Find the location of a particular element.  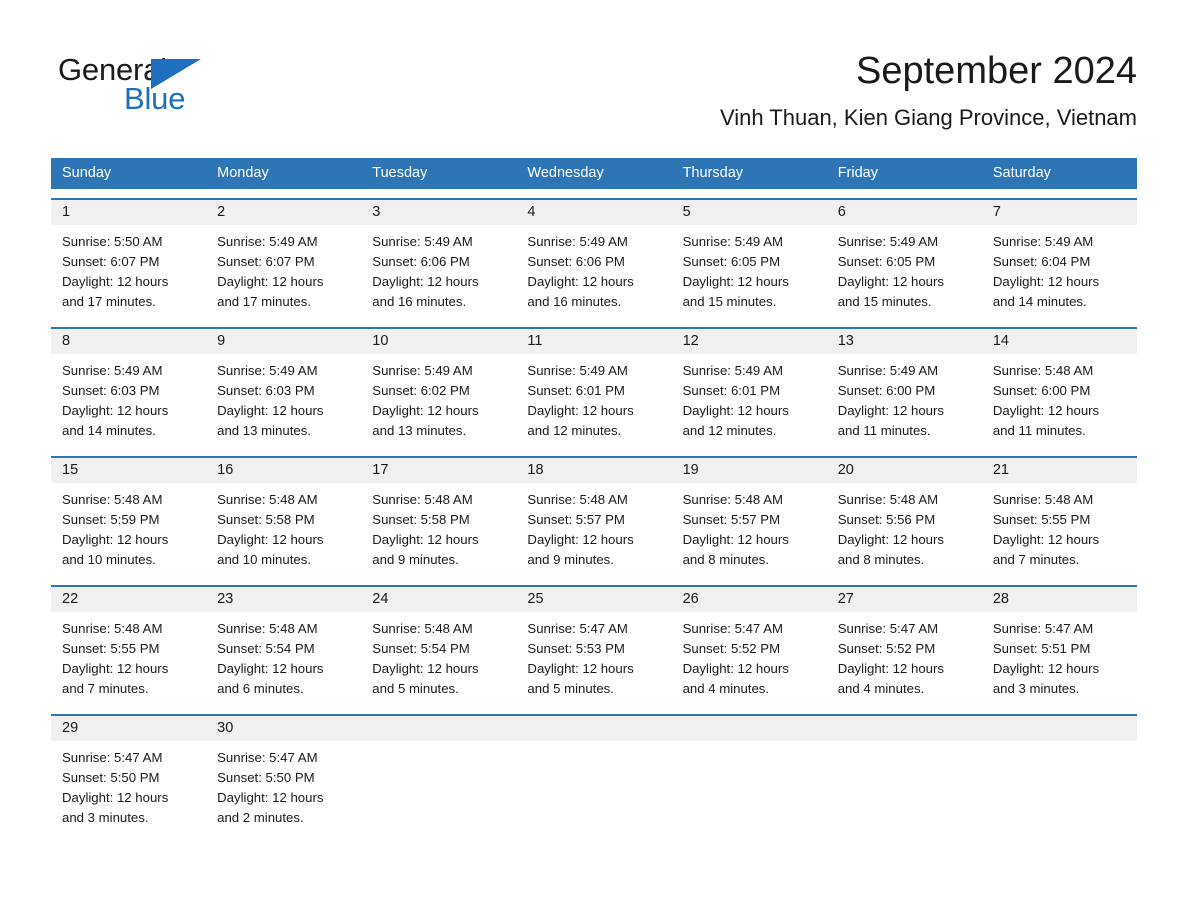

daylight-text-line2: and 6 minutes. is located at coordinates (260, 688).